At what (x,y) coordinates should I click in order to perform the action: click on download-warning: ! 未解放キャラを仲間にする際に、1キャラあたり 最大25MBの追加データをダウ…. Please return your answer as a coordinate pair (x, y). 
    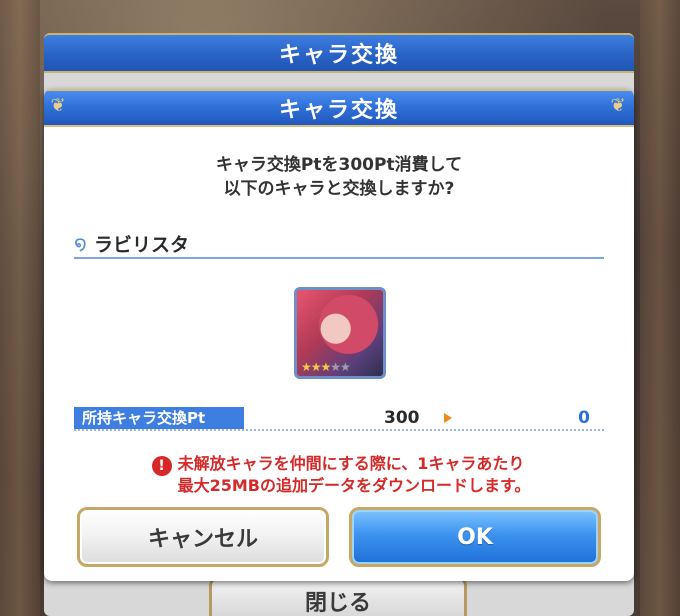
    Looking at the image, I should click on (341, 475).